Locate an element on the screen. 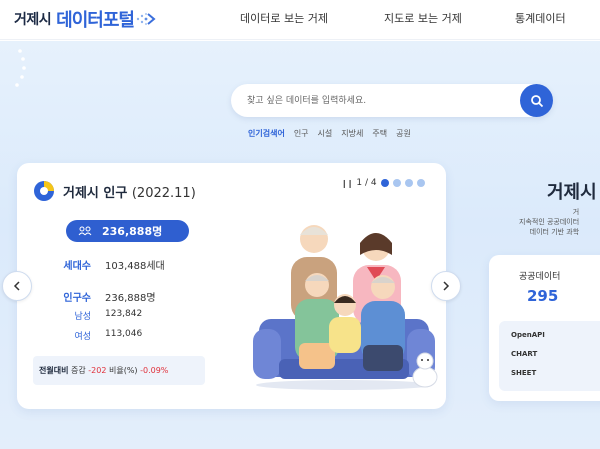  population-chart-icon is located at coordinates (44, 191).